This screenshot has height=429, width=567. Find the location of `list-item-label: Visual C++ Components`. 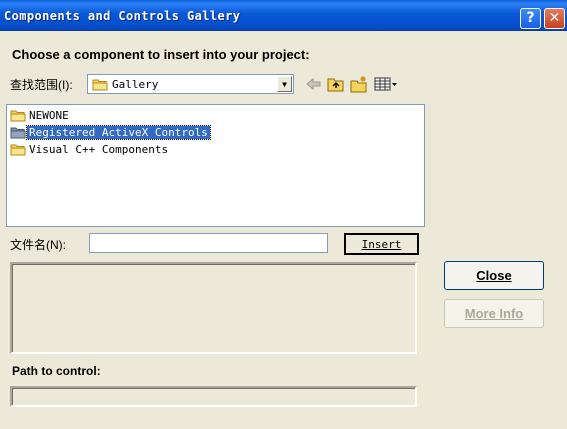

list-item-label: Visual C++ Components is located at coordinates (99, 149).